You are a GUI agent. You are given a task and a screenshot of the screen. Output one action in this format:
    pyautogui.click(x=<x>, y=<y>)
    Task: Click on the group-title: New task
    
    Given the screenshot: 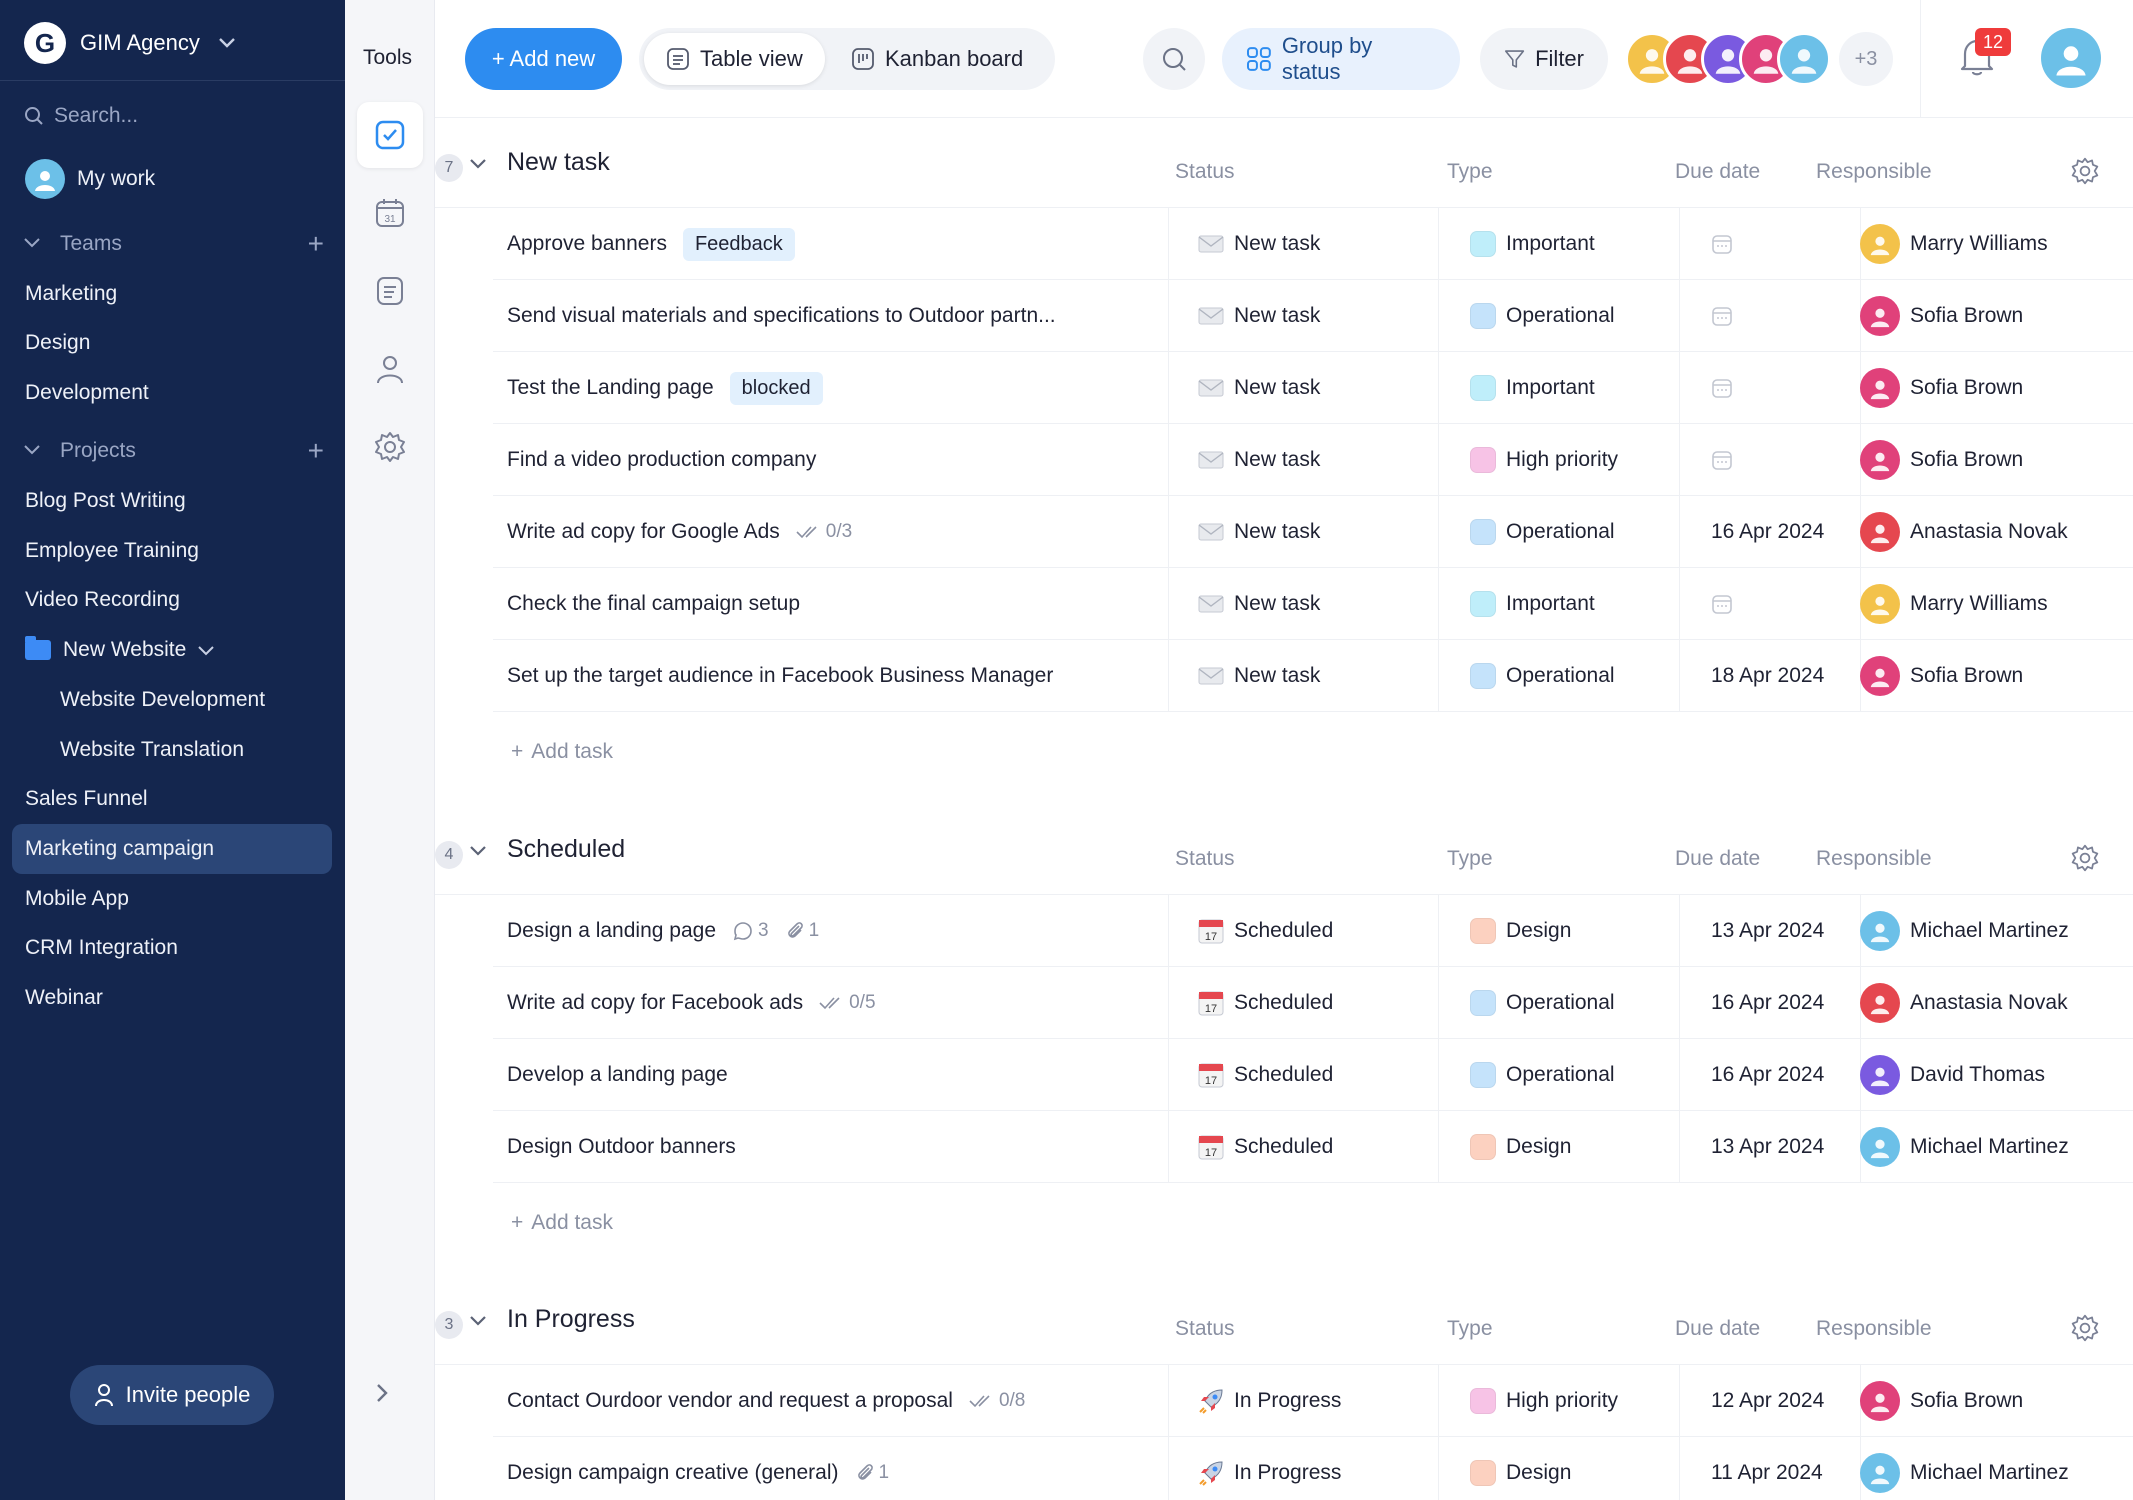 What is the action you would take?
    pyautogui.click(x=558, y=162)
    